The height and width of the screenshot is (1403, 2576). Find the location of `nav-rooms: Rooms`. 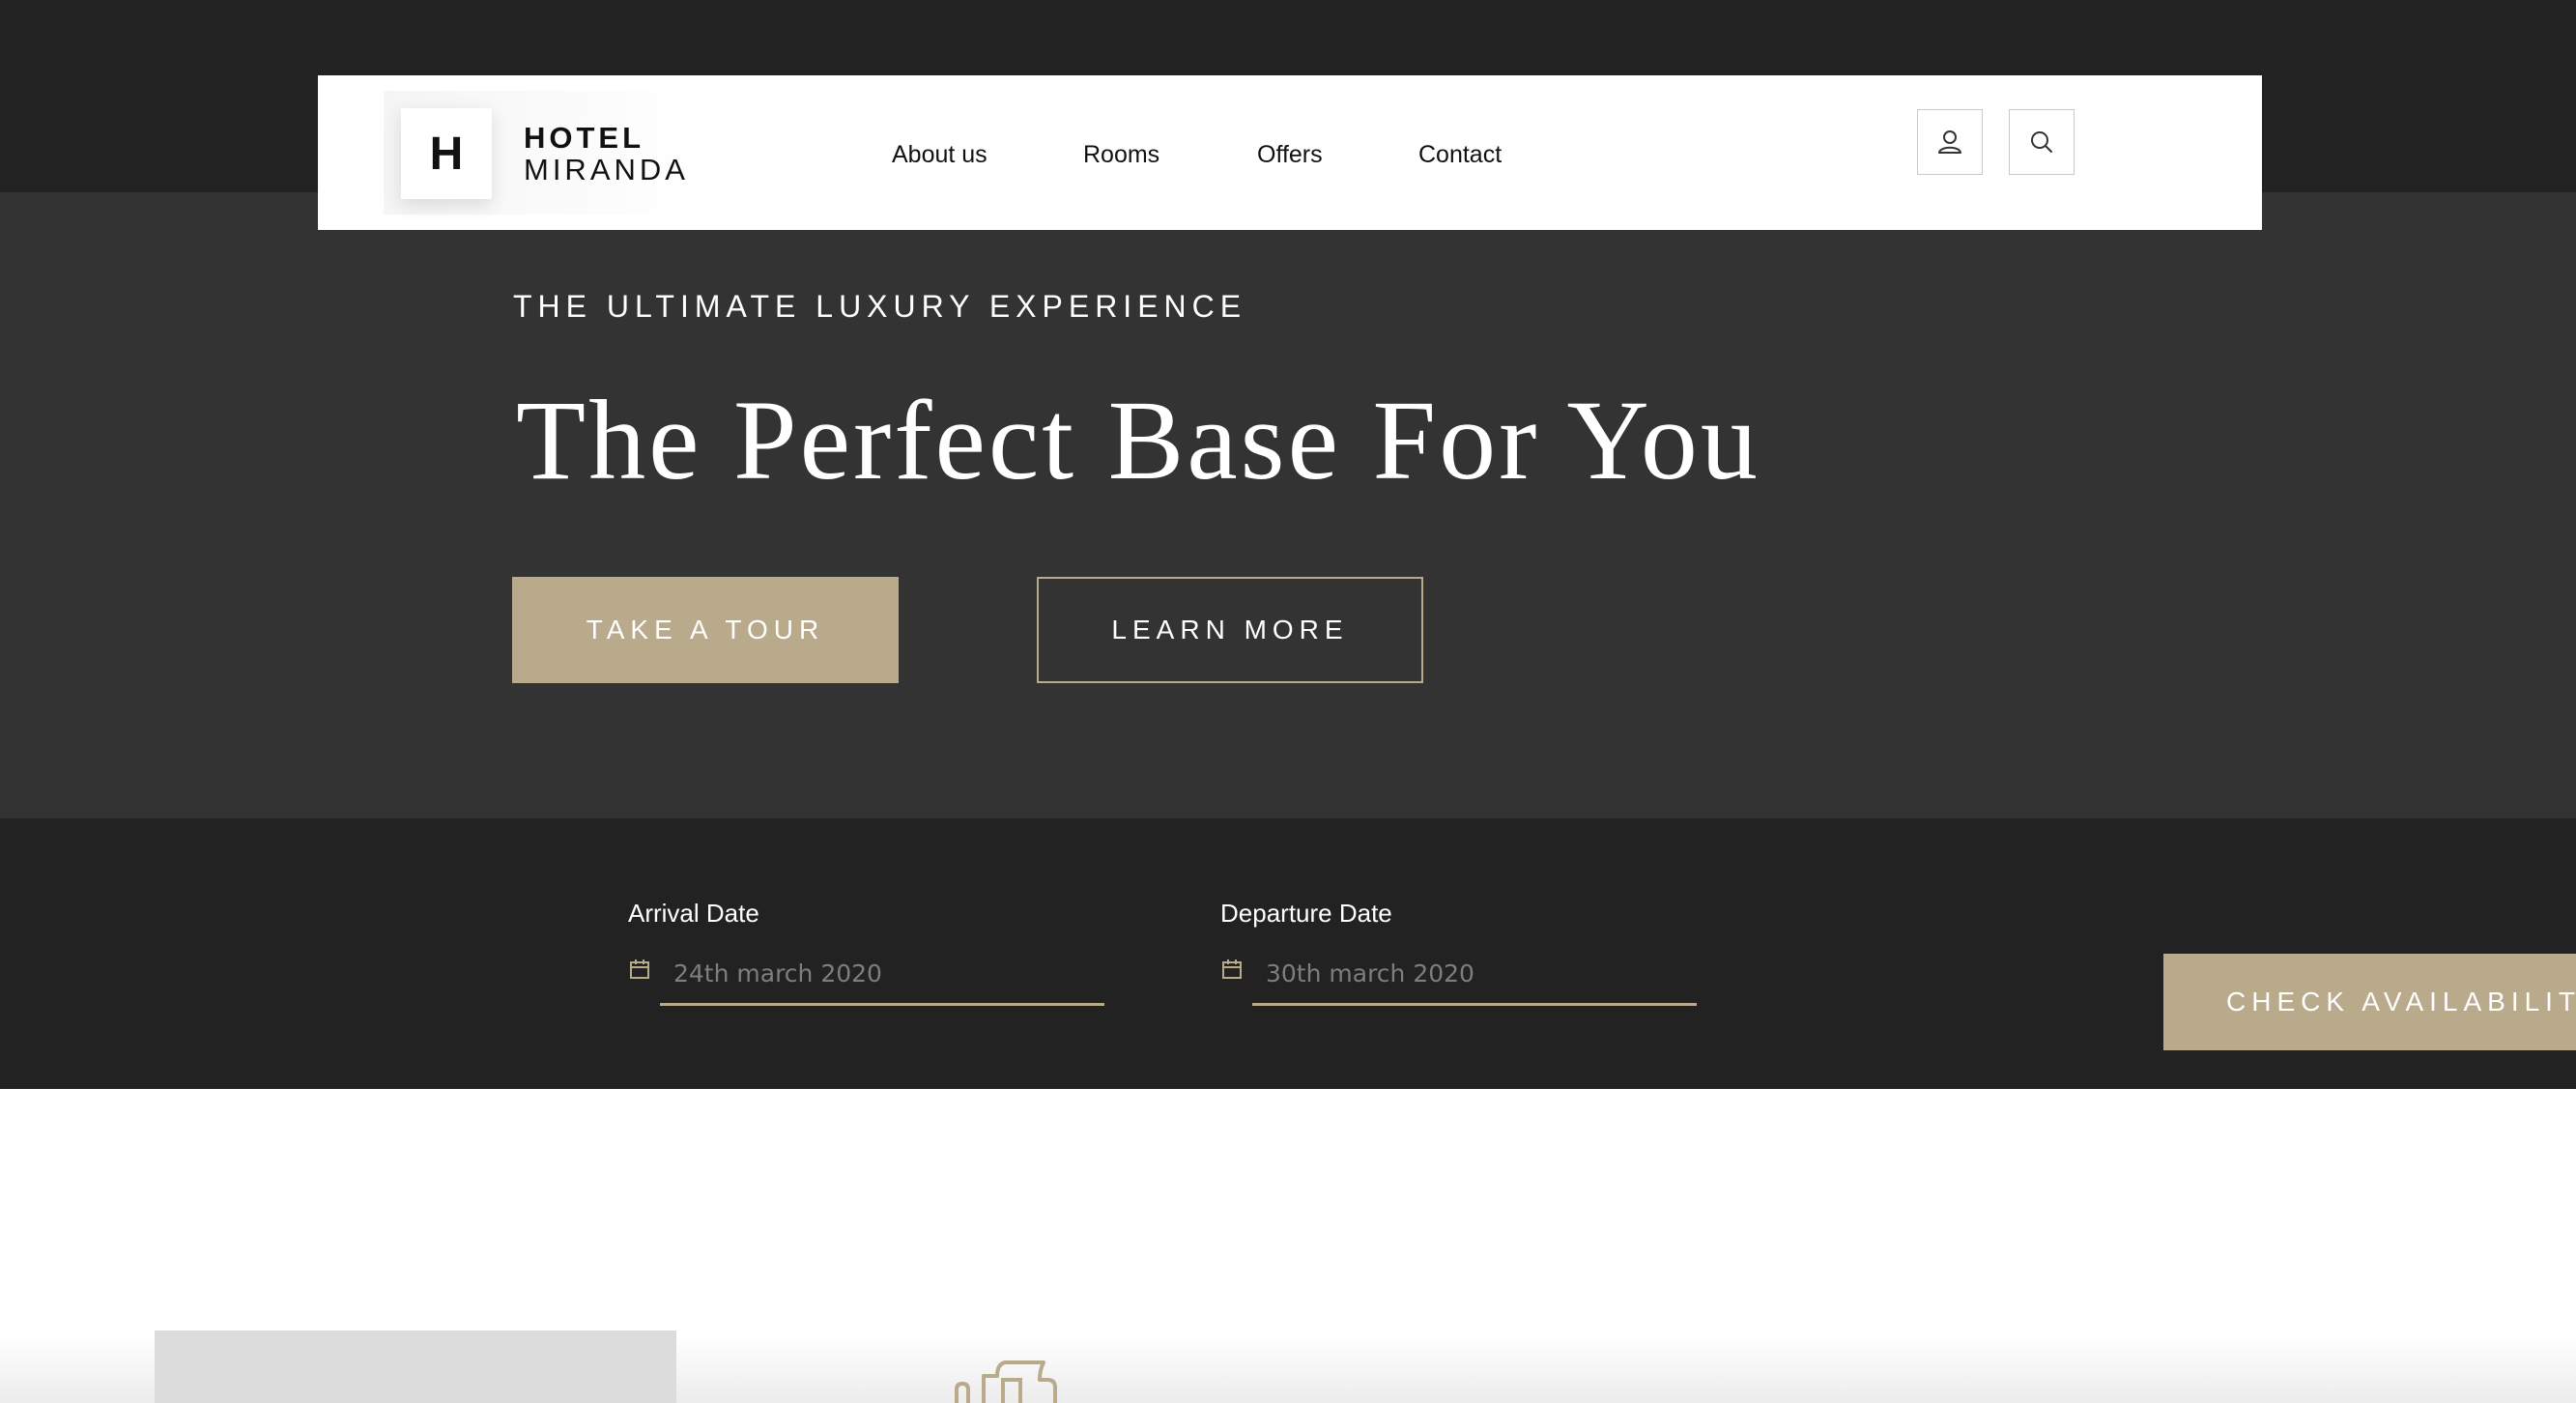

nav-rooms: Rooms is located at coordinates (1121, 155).